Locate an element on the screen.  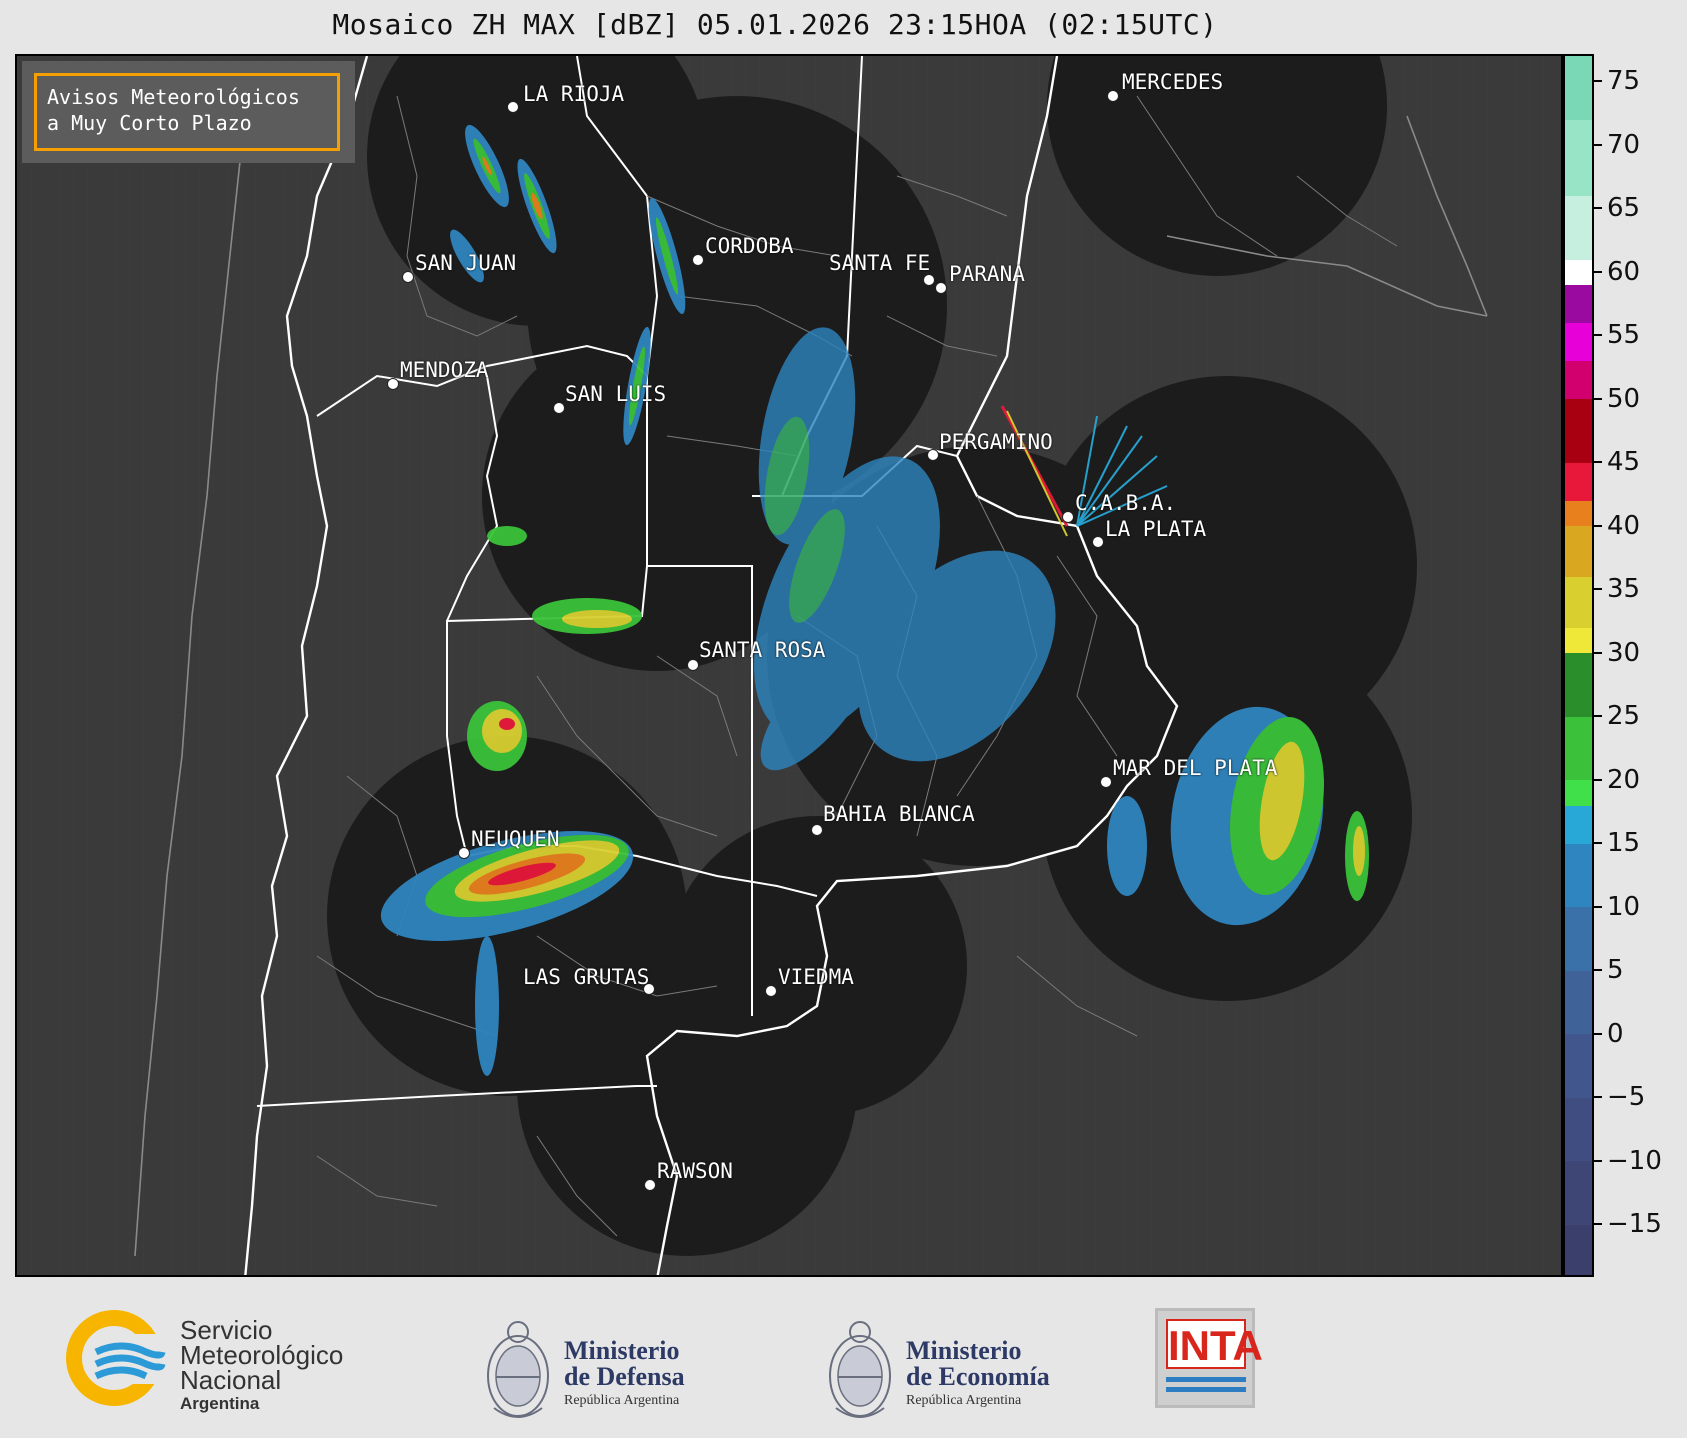
city-label-la-plata: LA PLATA is located at coordinates (1156, 529).